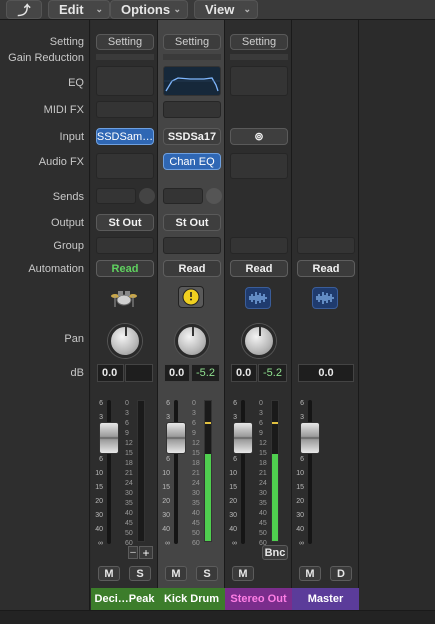 Image resolution: width=435 pixels, height=624 pixels. What do you see at coordinates (67, 223) in the screenshot?
I see `output-label: Output` at bounding box center [67, 223].